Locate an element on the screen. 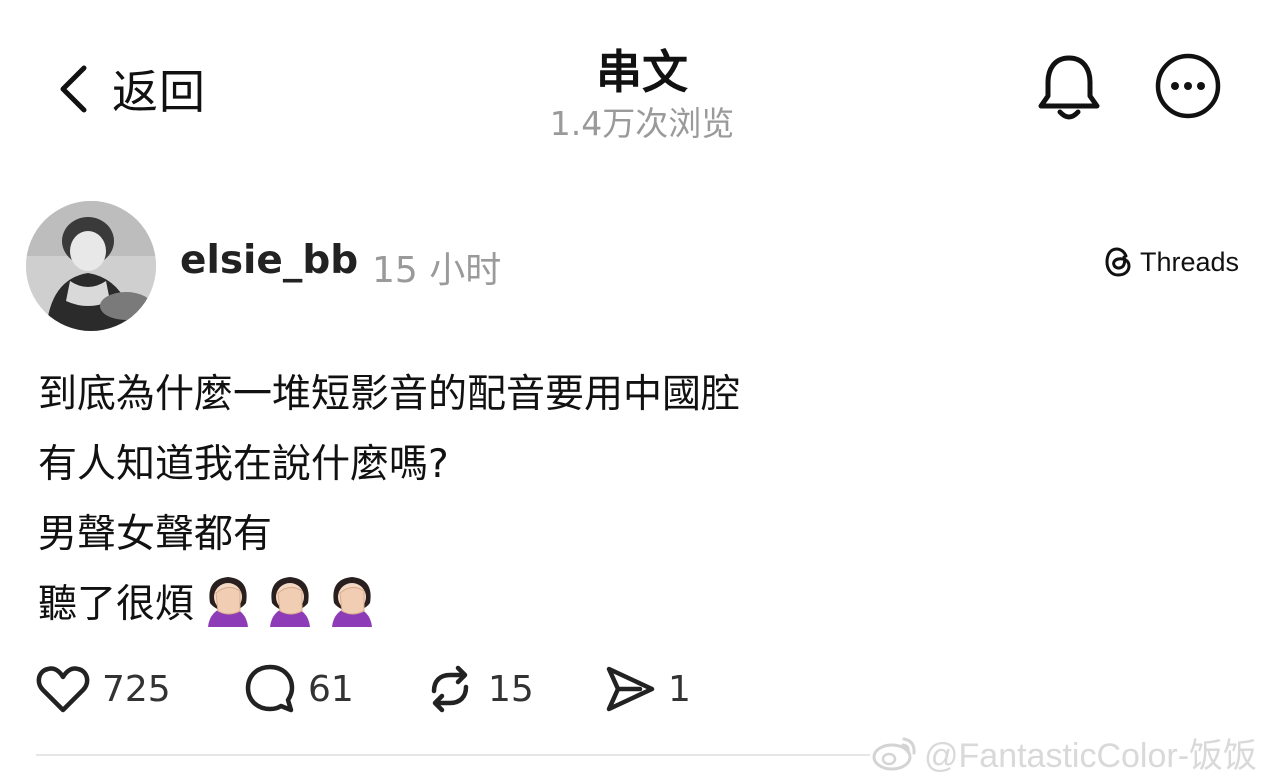  chevron-left-icon is located at coordinates (73, 89).